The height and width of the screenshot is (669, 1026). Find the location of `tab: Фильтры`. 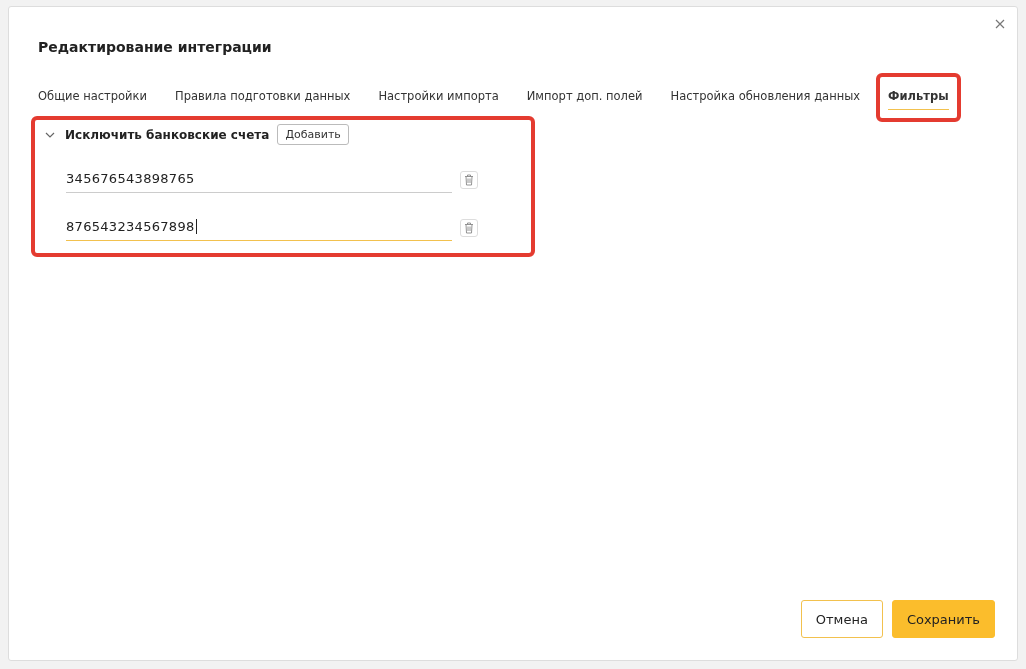

tab: Фильтры is located at coordinates (918, 99).